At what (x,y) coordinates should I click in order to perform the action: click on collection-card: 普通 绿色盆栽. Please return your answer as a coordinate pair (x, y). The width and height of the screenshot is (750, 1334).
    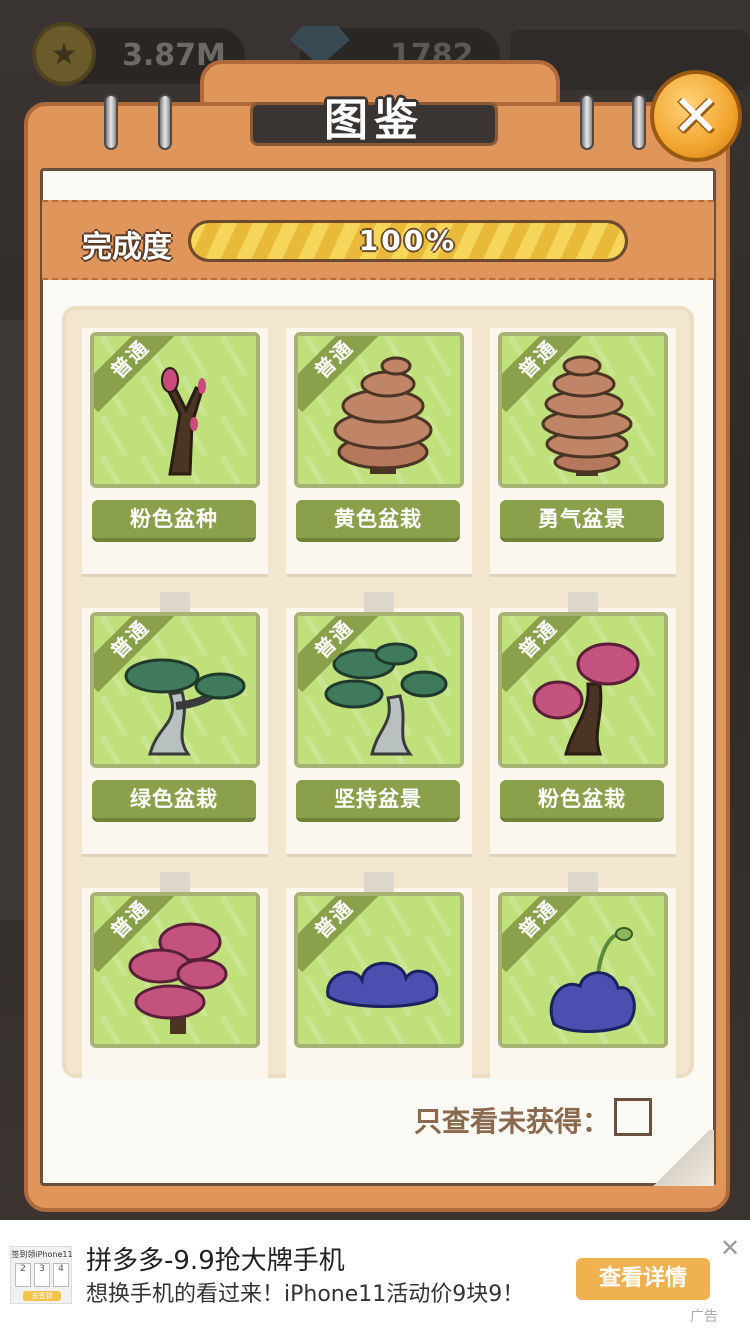
    Looking at the image, I should click on (175, 723).